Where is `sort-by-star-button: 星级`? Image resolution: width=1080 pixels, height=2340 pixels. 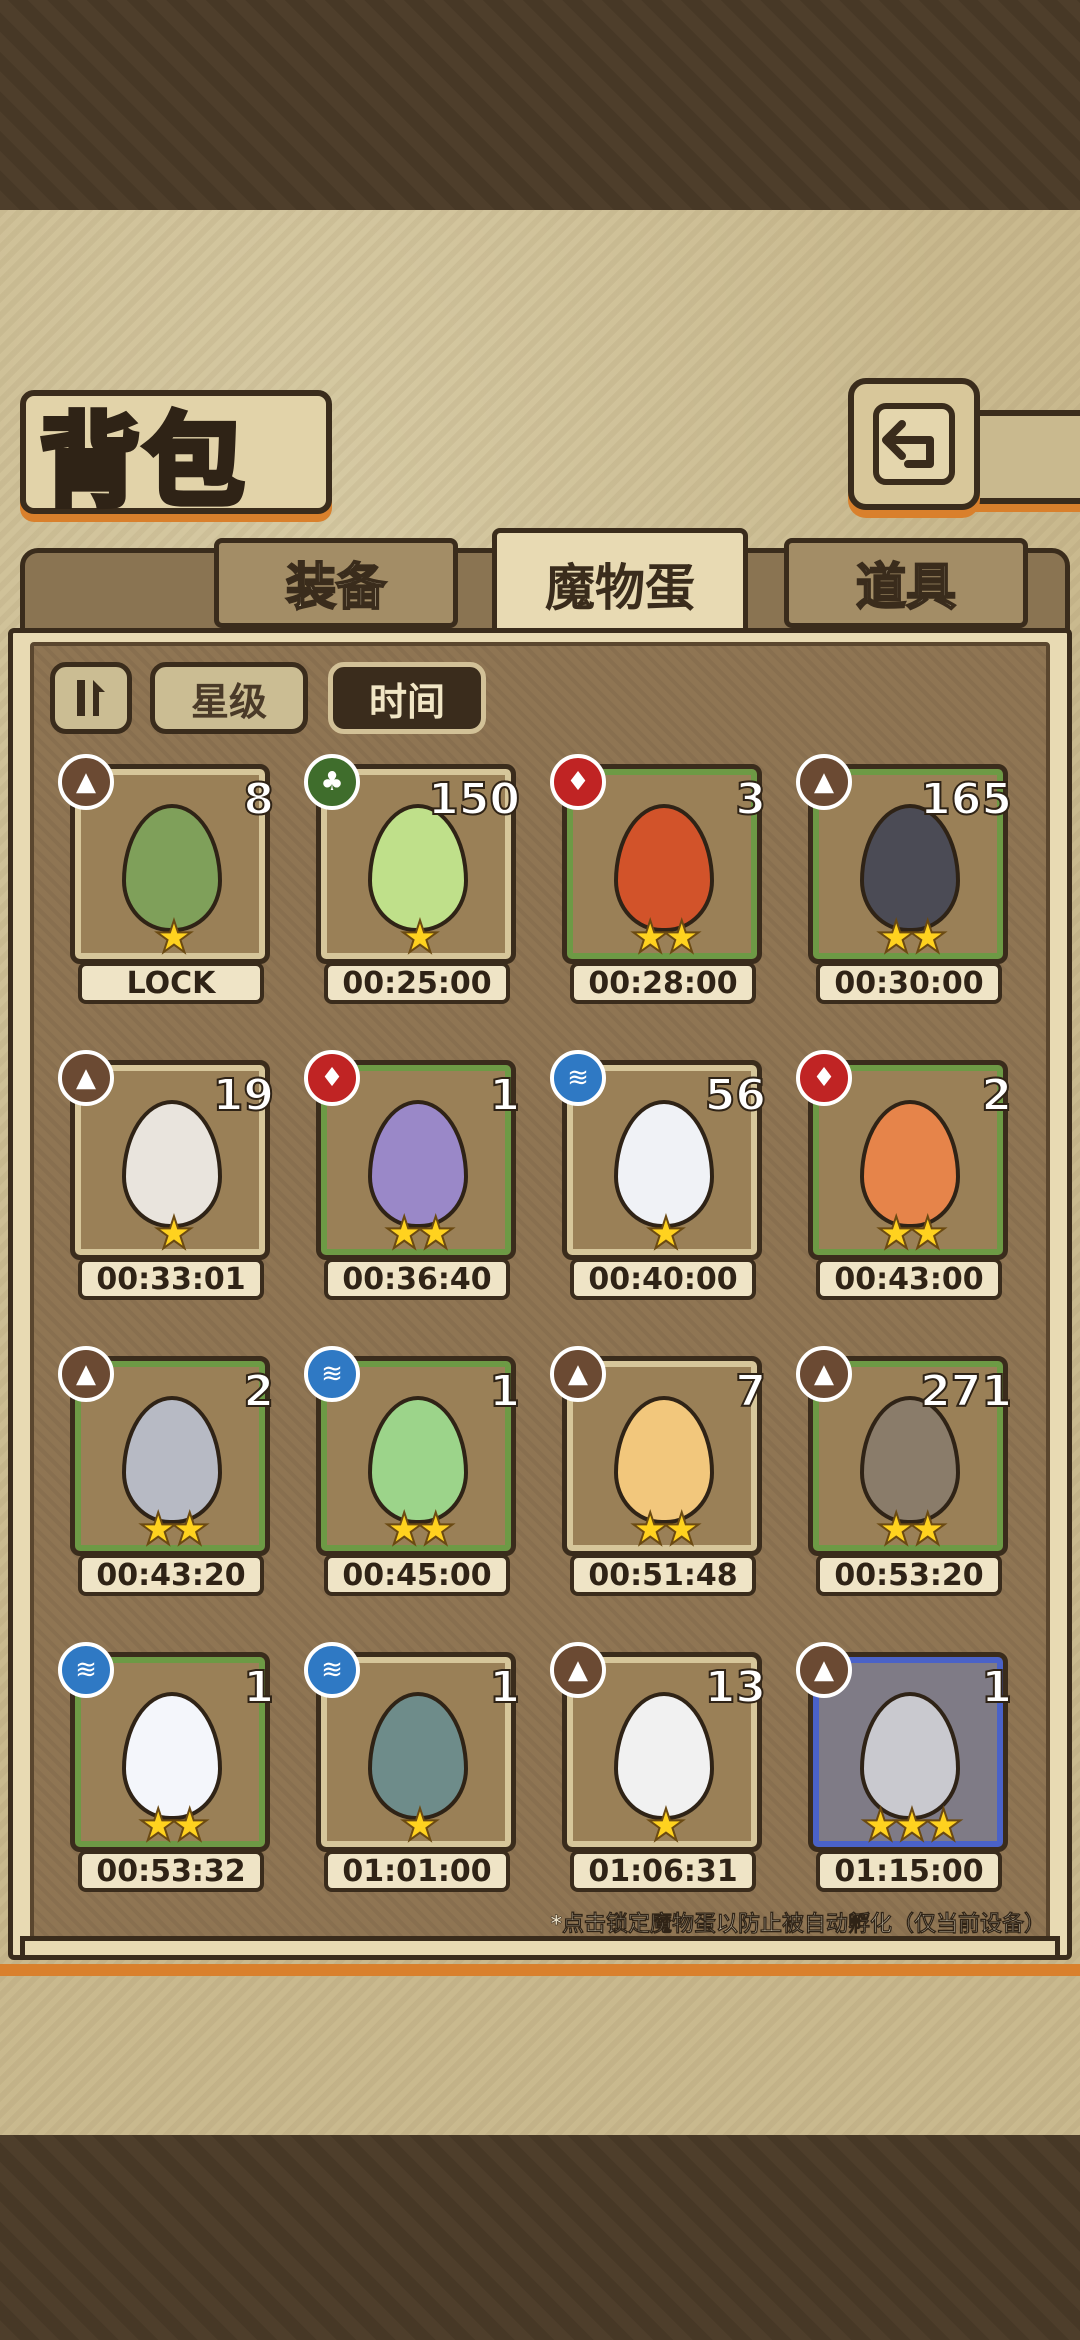 sort-by-star-button: 星级 is located at coordinates (229, 698).